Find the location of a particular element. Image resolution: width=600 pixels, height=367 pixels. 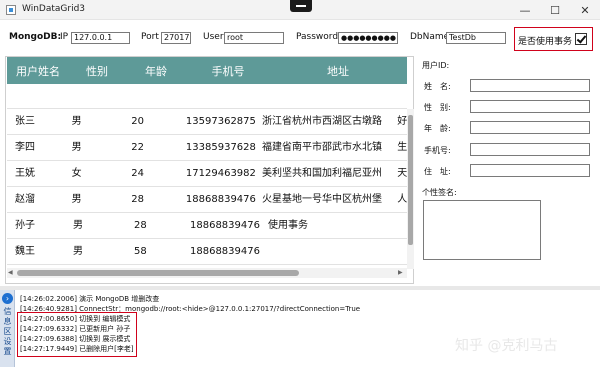

signature-field is located at coordinates (482, 230).